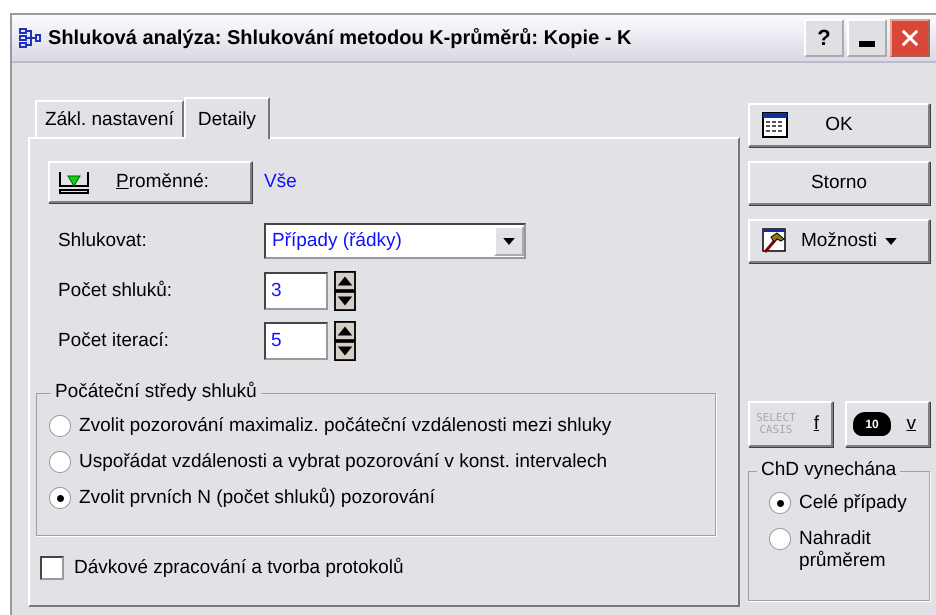  What do you see at coordinates (853, 503) in the screenshot?
I see `radio-label: Celé případy` at bounding box center [853, 503].